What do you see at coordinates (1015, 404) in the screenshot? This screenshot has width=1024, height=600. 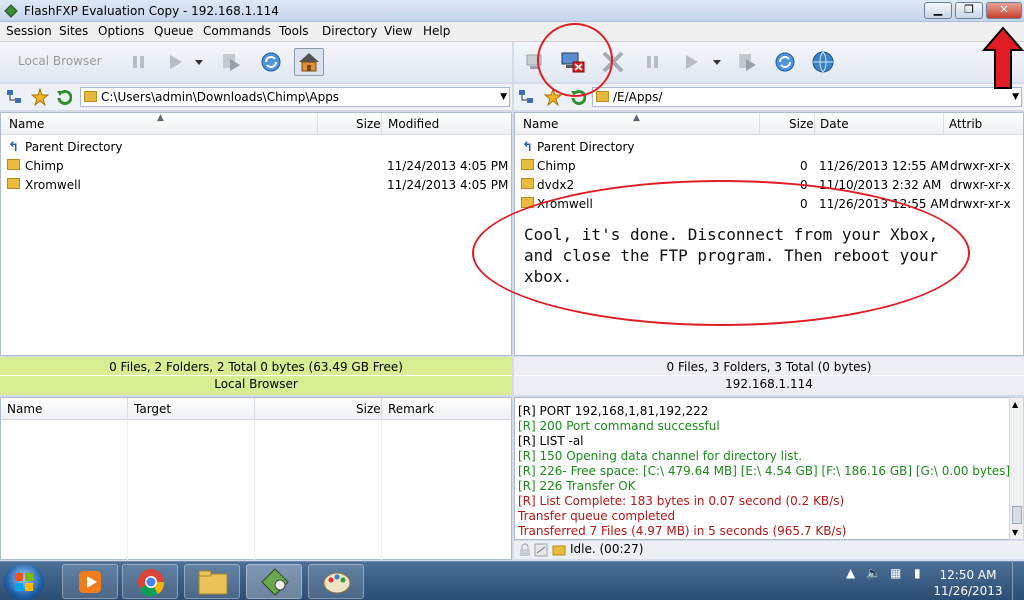 I see `scroll-up-icon: ▲` at bounding box center [1015, 404].